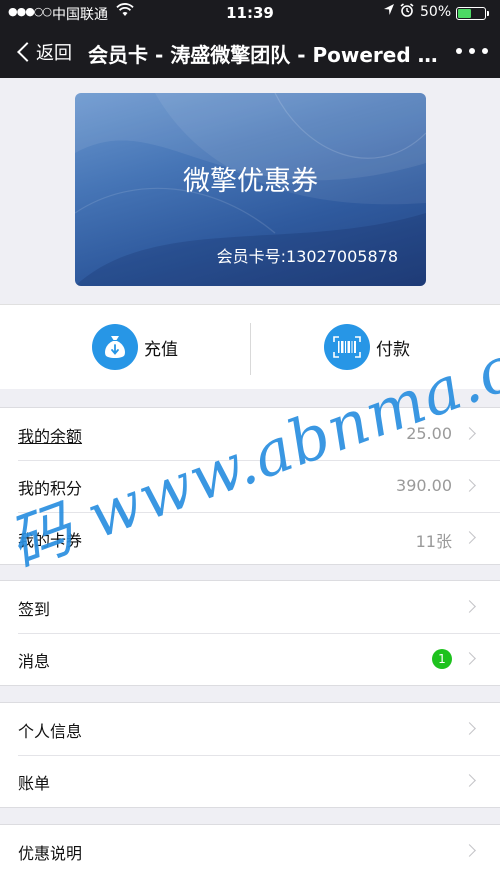  What do you see at coordinates (50, 436) in the screenshot?
I see `balance-label: 我的余额` at bounding box center [50, 436].